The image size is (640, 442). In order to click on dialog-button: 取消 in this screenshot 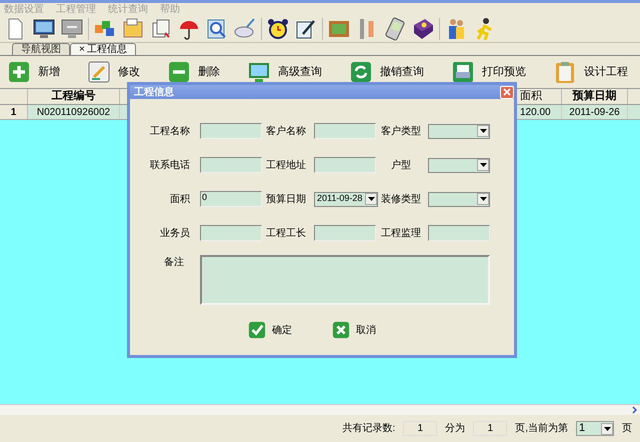, I will do `click(354, 330)`.